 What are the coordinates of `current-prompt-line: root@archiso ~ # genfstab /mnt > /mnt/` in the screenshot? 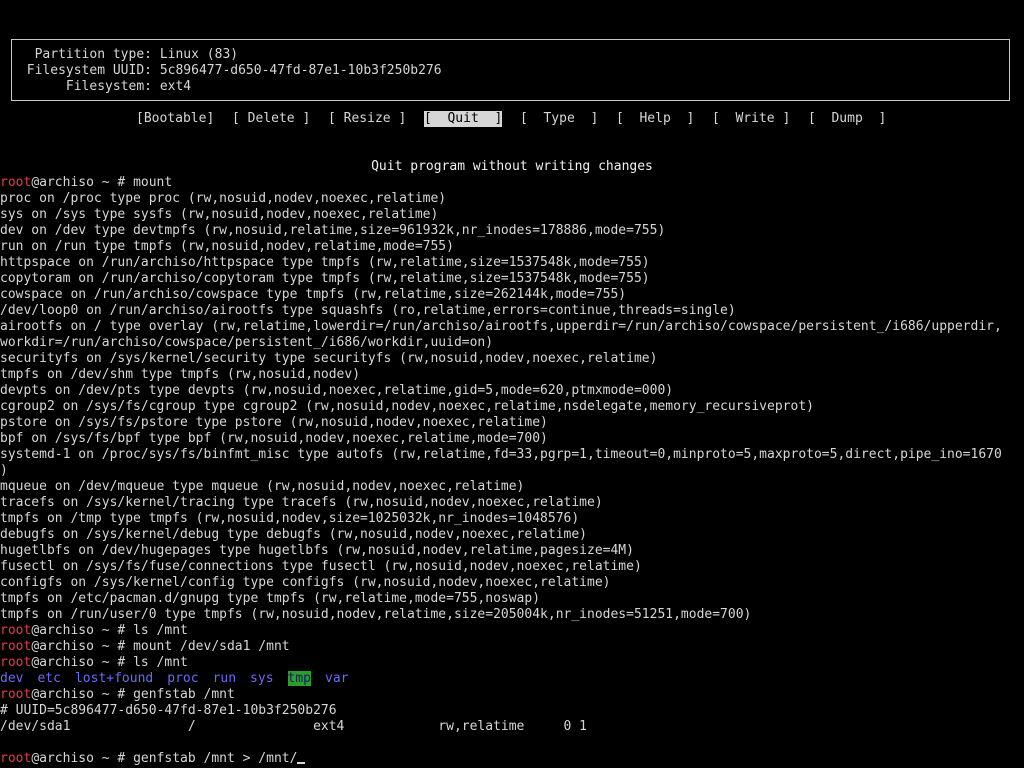 It's located at (512, 759).